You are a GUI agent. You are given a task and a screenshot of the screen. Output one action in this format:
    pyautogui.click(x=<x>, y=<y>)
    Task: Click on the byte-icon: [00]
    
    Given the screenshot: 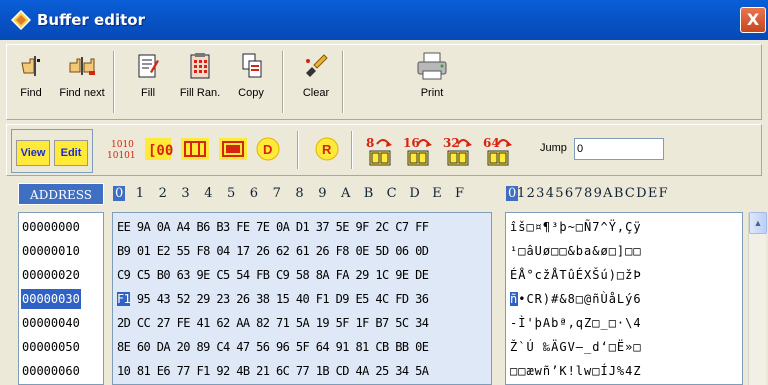 What is the action you would take?
    pyautogui.click(x=163, y=149)
    